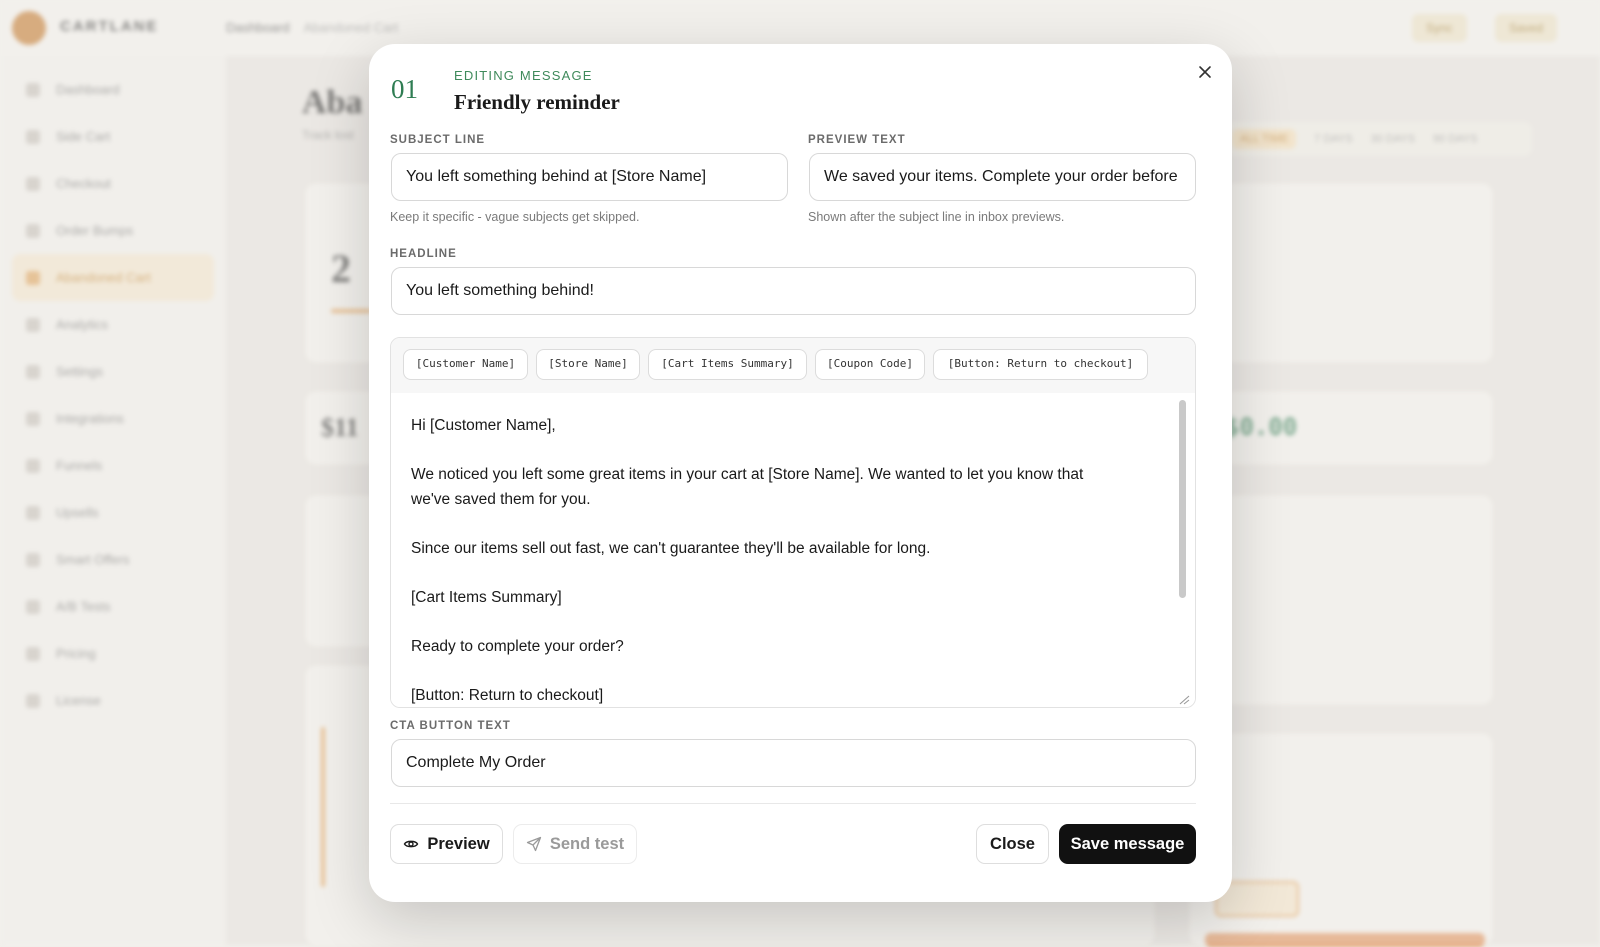 This screenshot has height=947, width=1600. Describe the element at coordinates (1002, 177) in the screenshot. I see `preview-text-input` at that location.